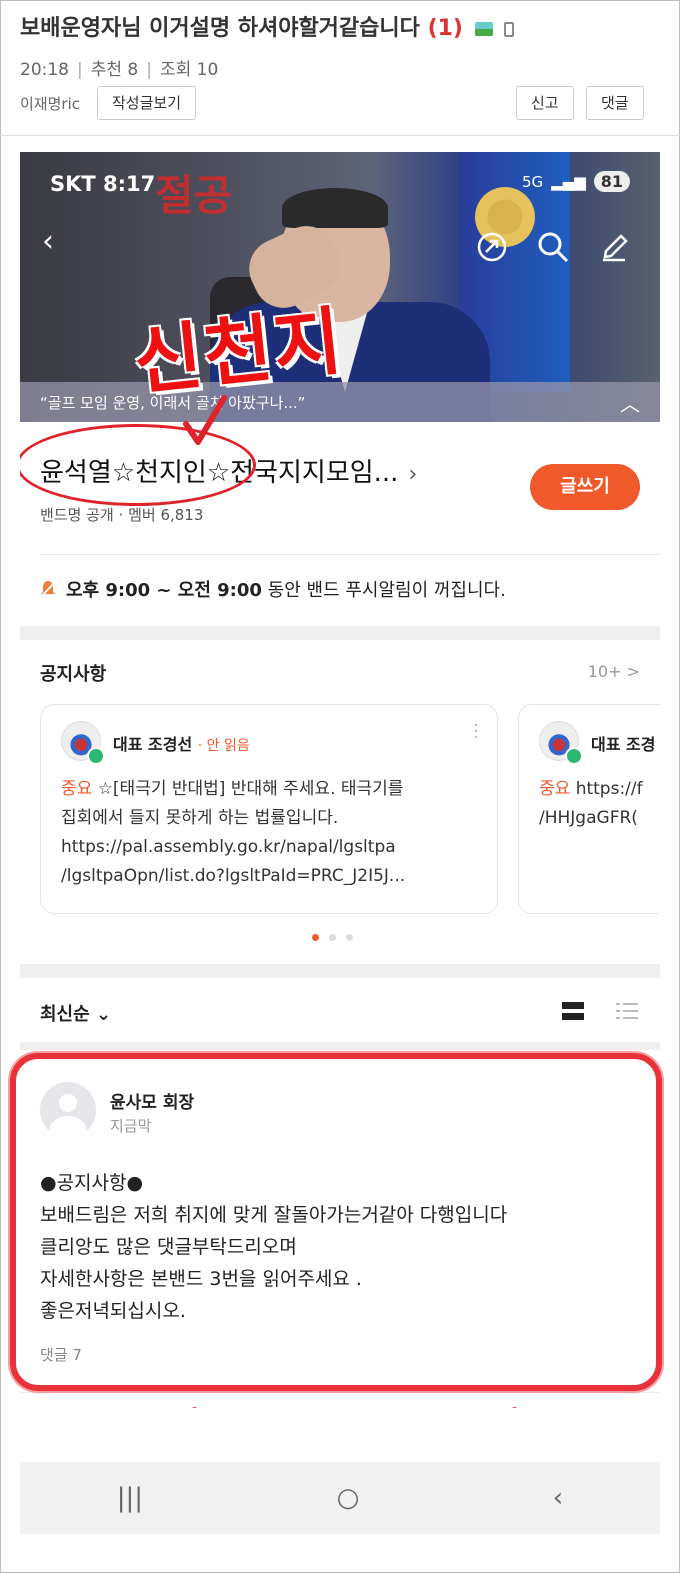  Describe the element at coordinates (75, 1013) in the screenshot. I see `sort-dropdown: 최신순 ⌄` at that location.